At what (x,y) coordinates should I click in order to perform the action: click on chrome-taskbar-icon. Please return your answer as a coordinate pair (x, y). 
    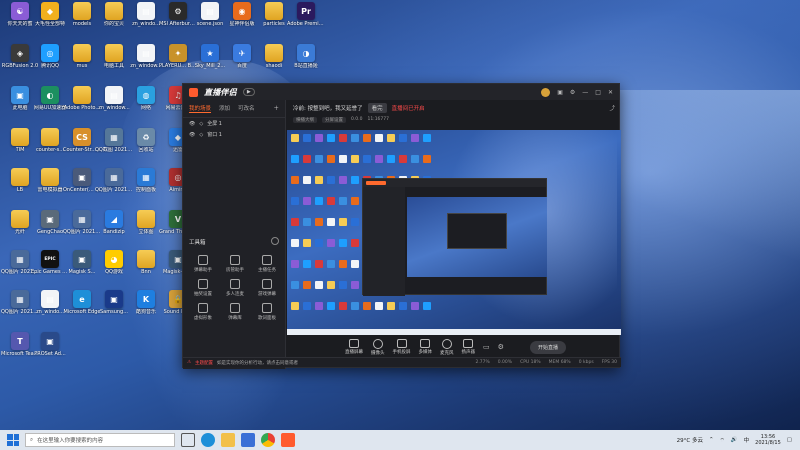
    Looking at the image, I should click on (268, 440).